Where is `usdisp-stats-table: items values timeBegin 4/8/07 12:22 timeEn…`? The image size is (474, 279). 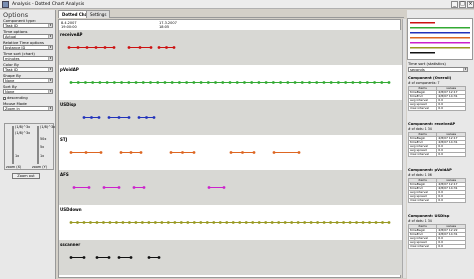
usdisp-stats-table: items values timeBegin 4/8/07 12:22 timeEn… is located at coordinates (436, 236).